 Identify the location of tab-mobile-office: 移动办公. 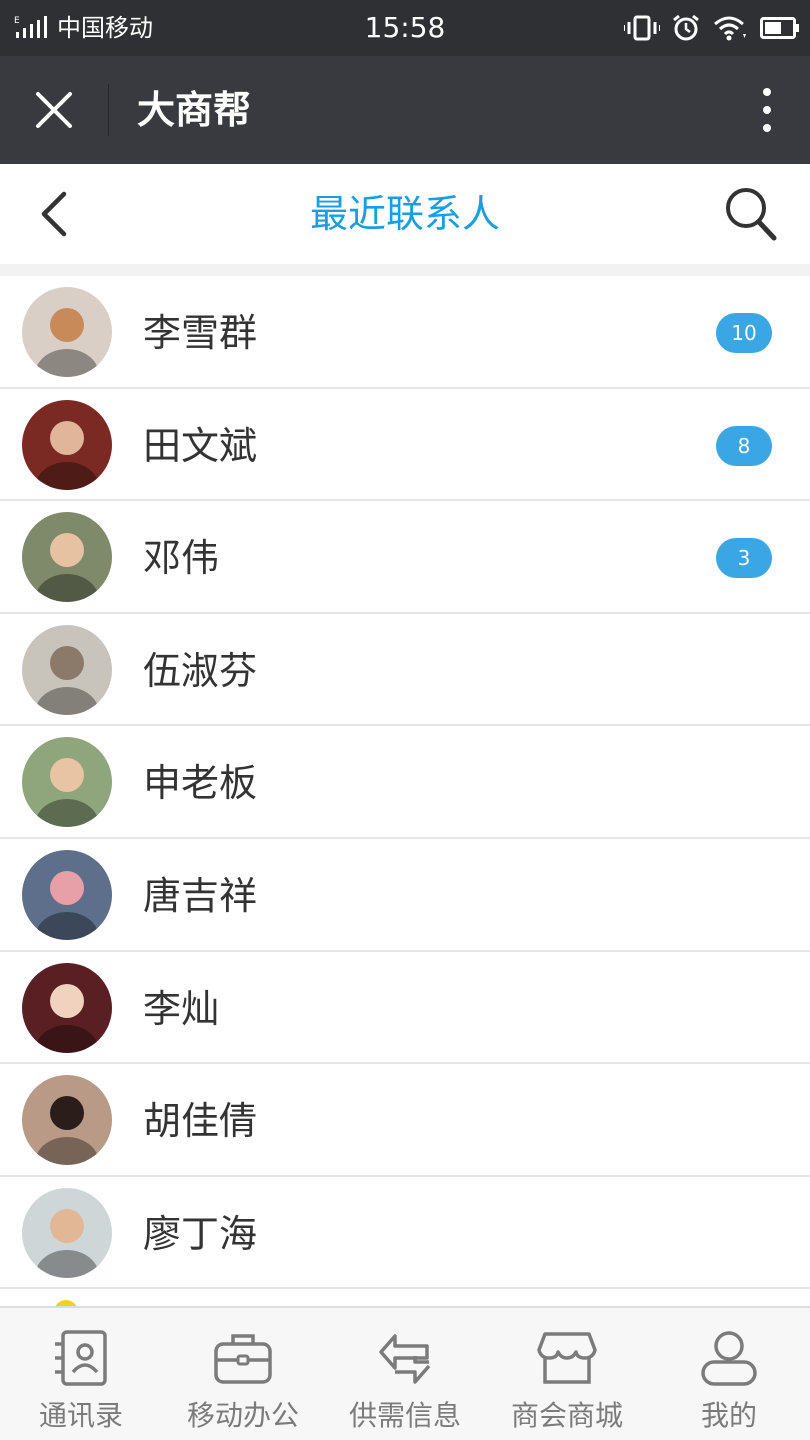
(243, 1374).